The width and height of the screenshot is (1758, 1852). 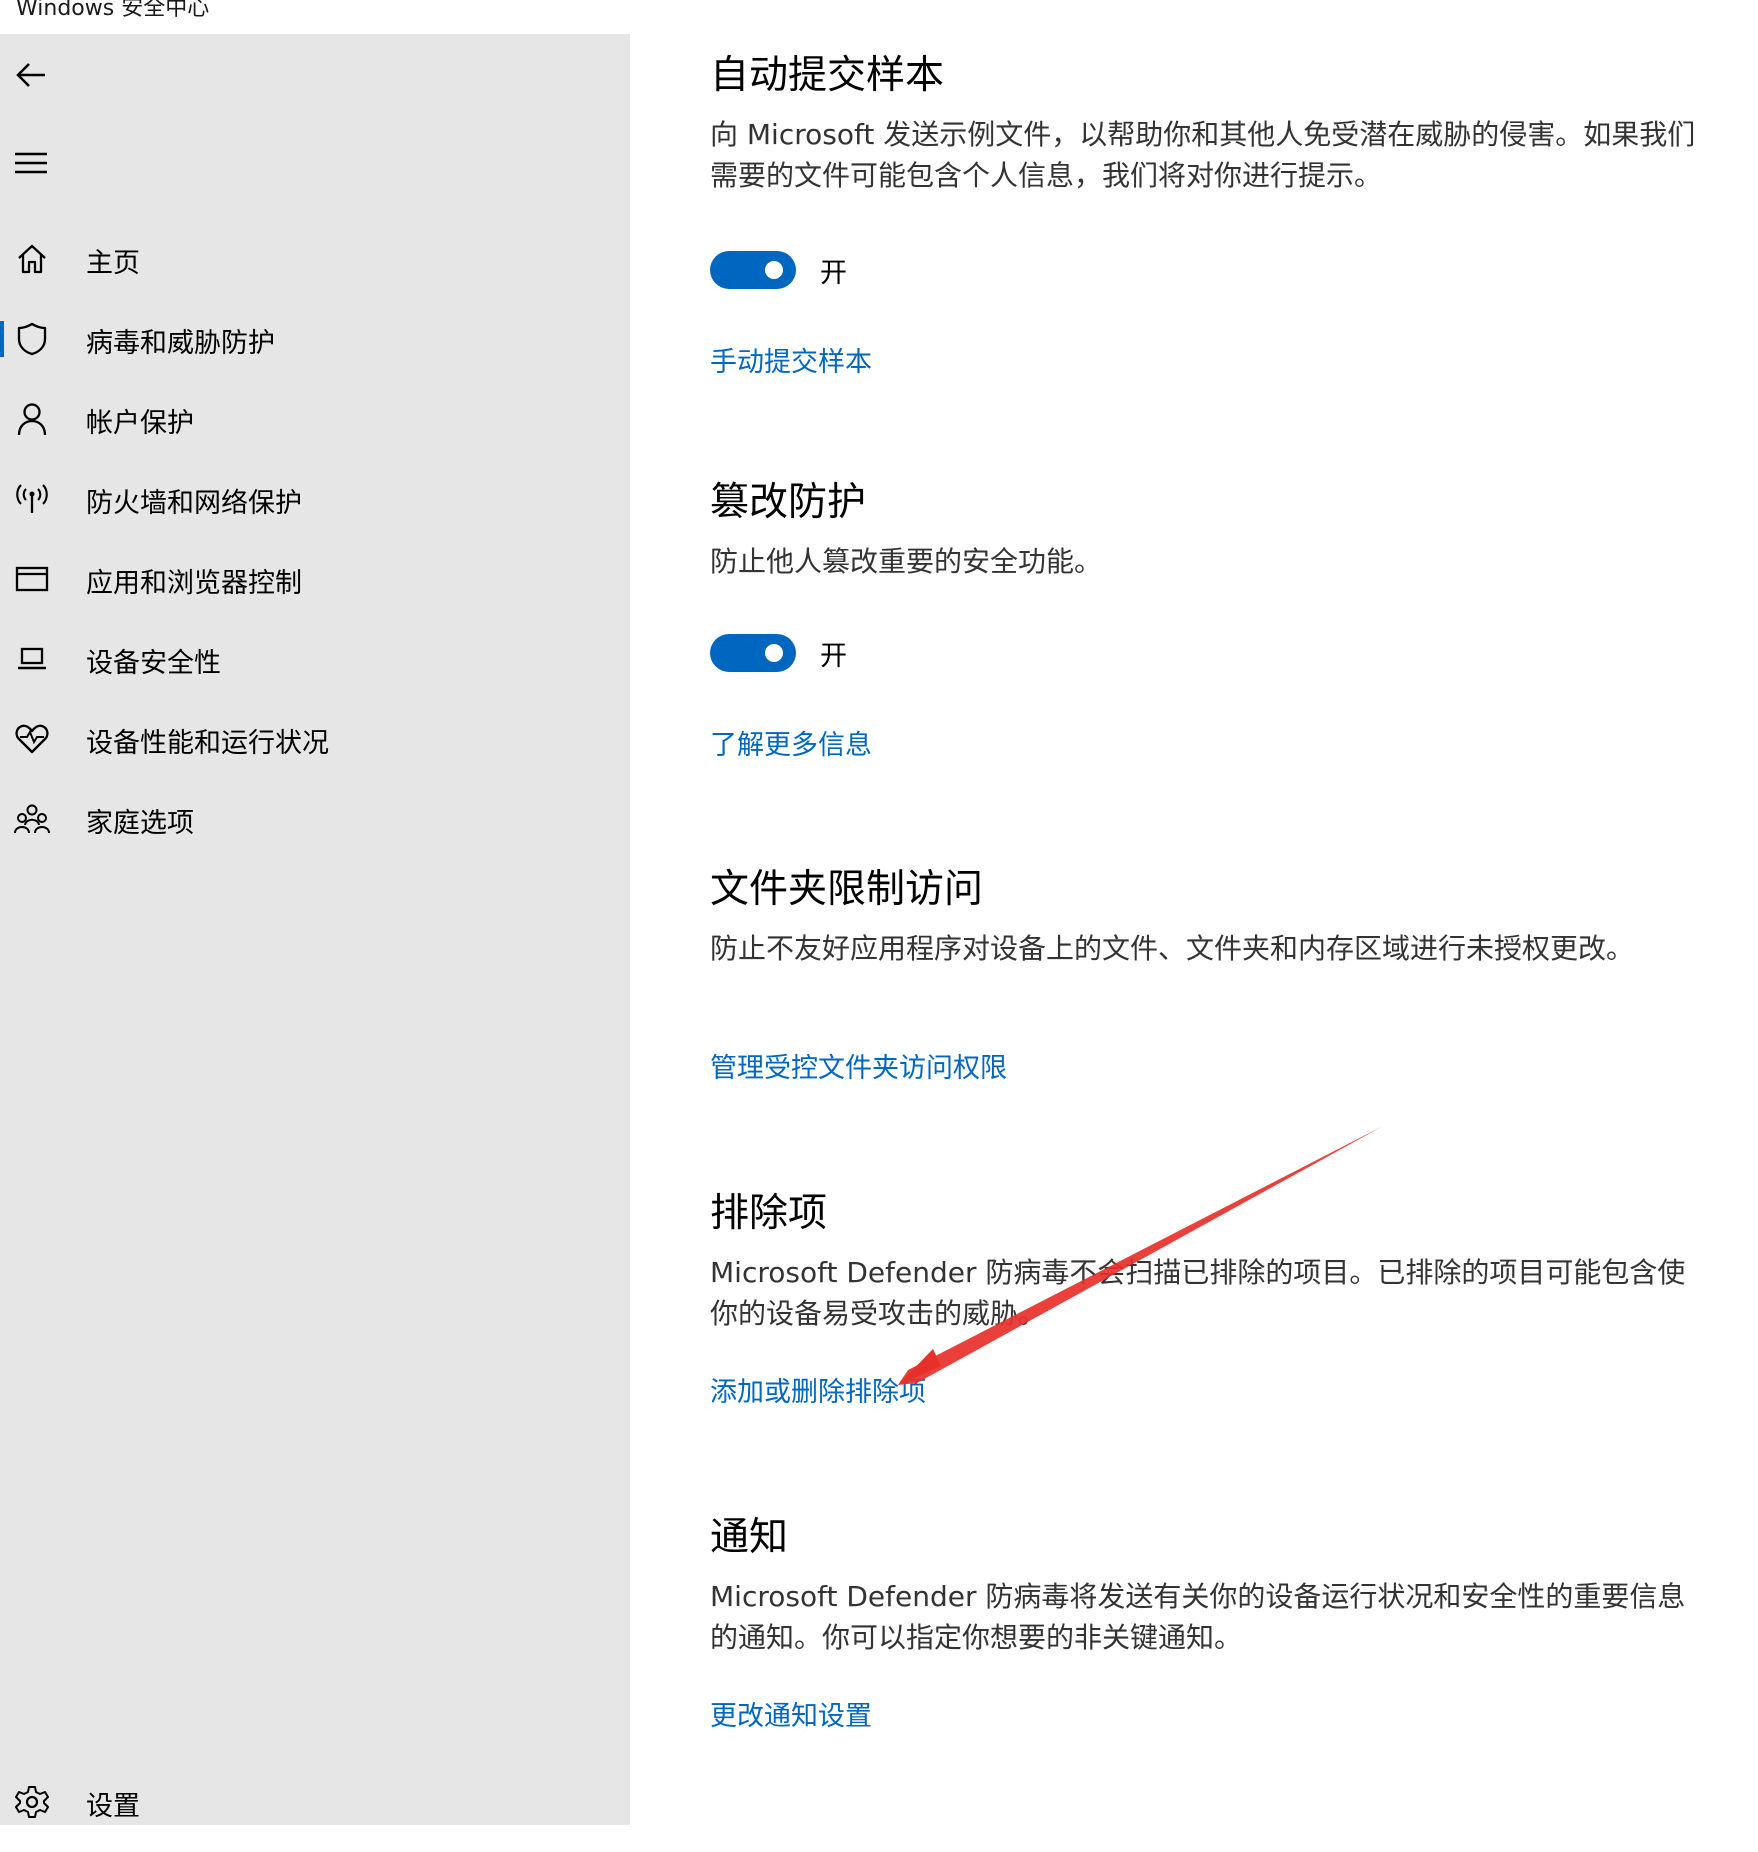 What do you see at coordinates (113, 263) in the screenshot?
I see `sidebar-item-label: 主页` at bounding box center [113, 263].